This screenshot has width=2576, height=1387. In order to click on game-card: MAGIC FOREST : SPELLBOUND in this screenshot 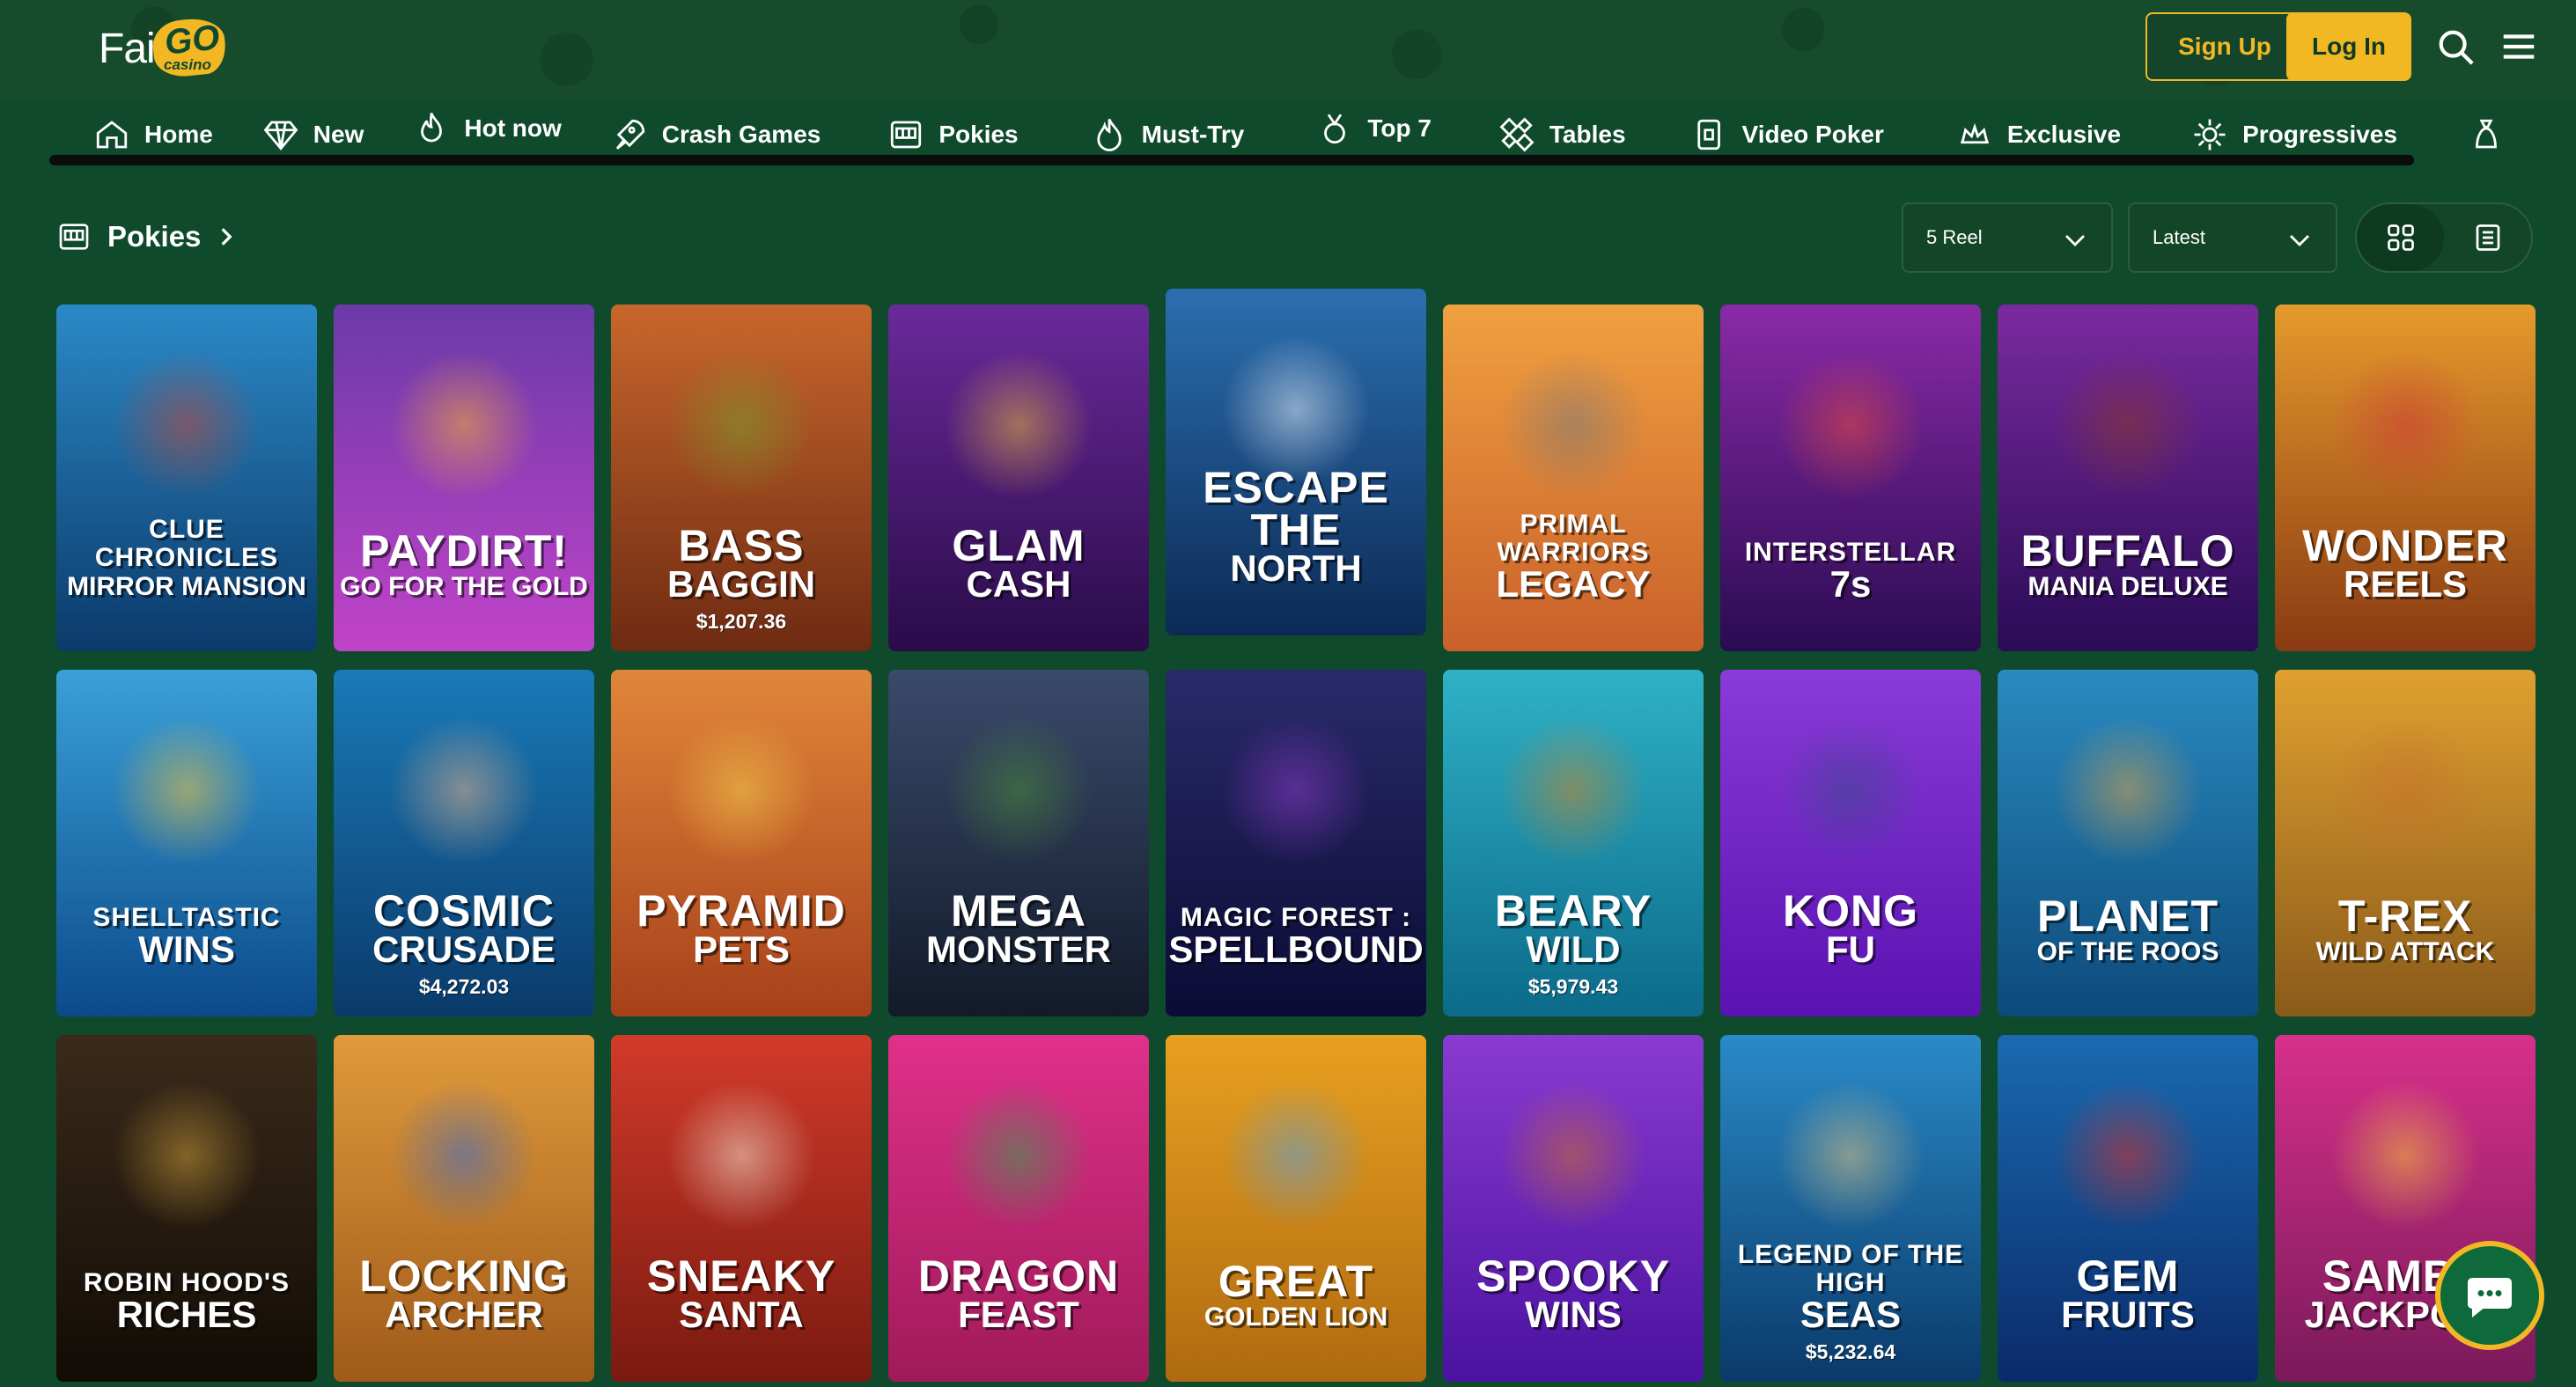, I will do `click(1296, 843)`.